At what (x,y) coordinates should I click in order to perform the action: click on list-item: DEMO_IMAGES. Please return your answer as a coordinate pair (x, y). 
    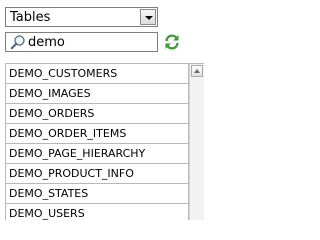
    Looking at the image, I should click on (97, 94).